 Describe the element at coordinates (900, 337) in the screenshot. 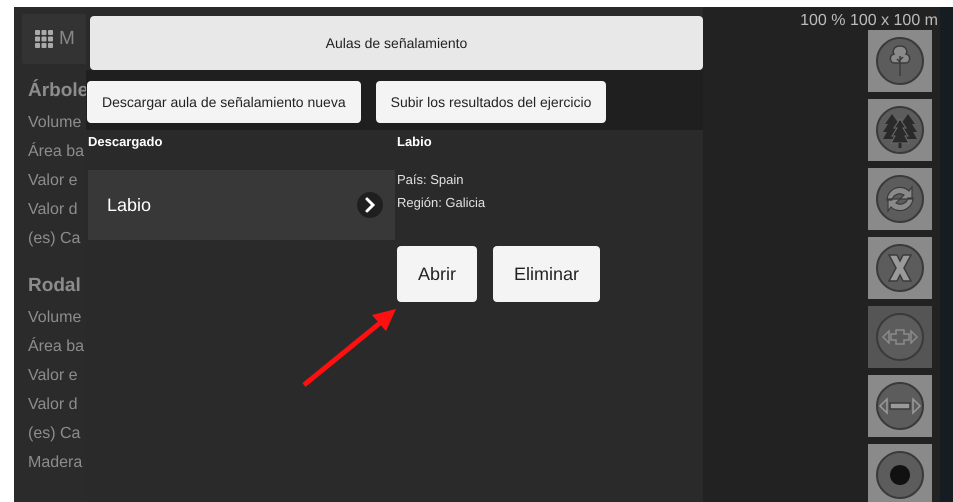

I see `expand-icon` at that location.